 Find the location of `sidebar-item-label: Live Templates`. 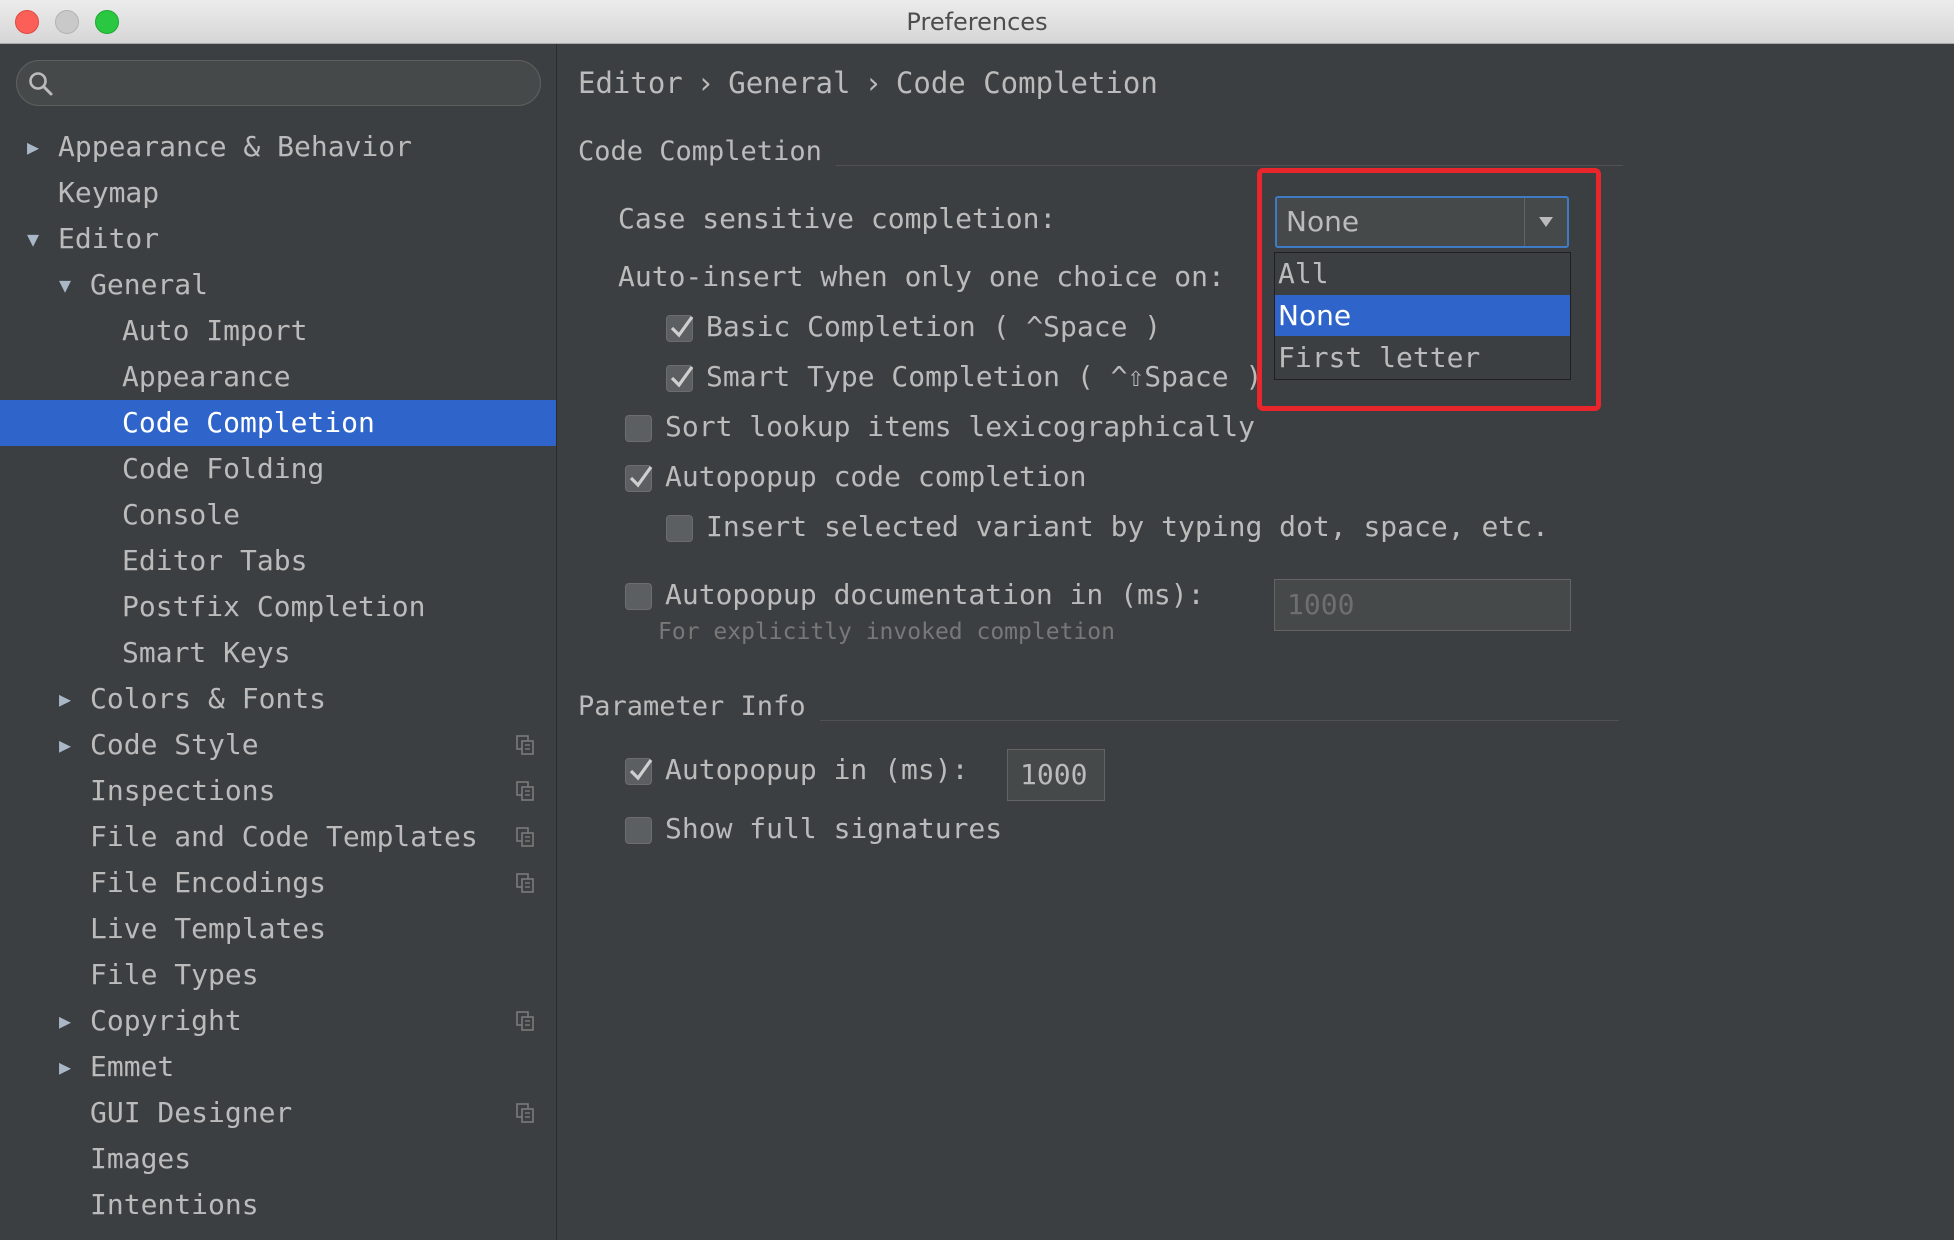

sidebar-item-label: Live Templates is located at coordinates (208, 928).